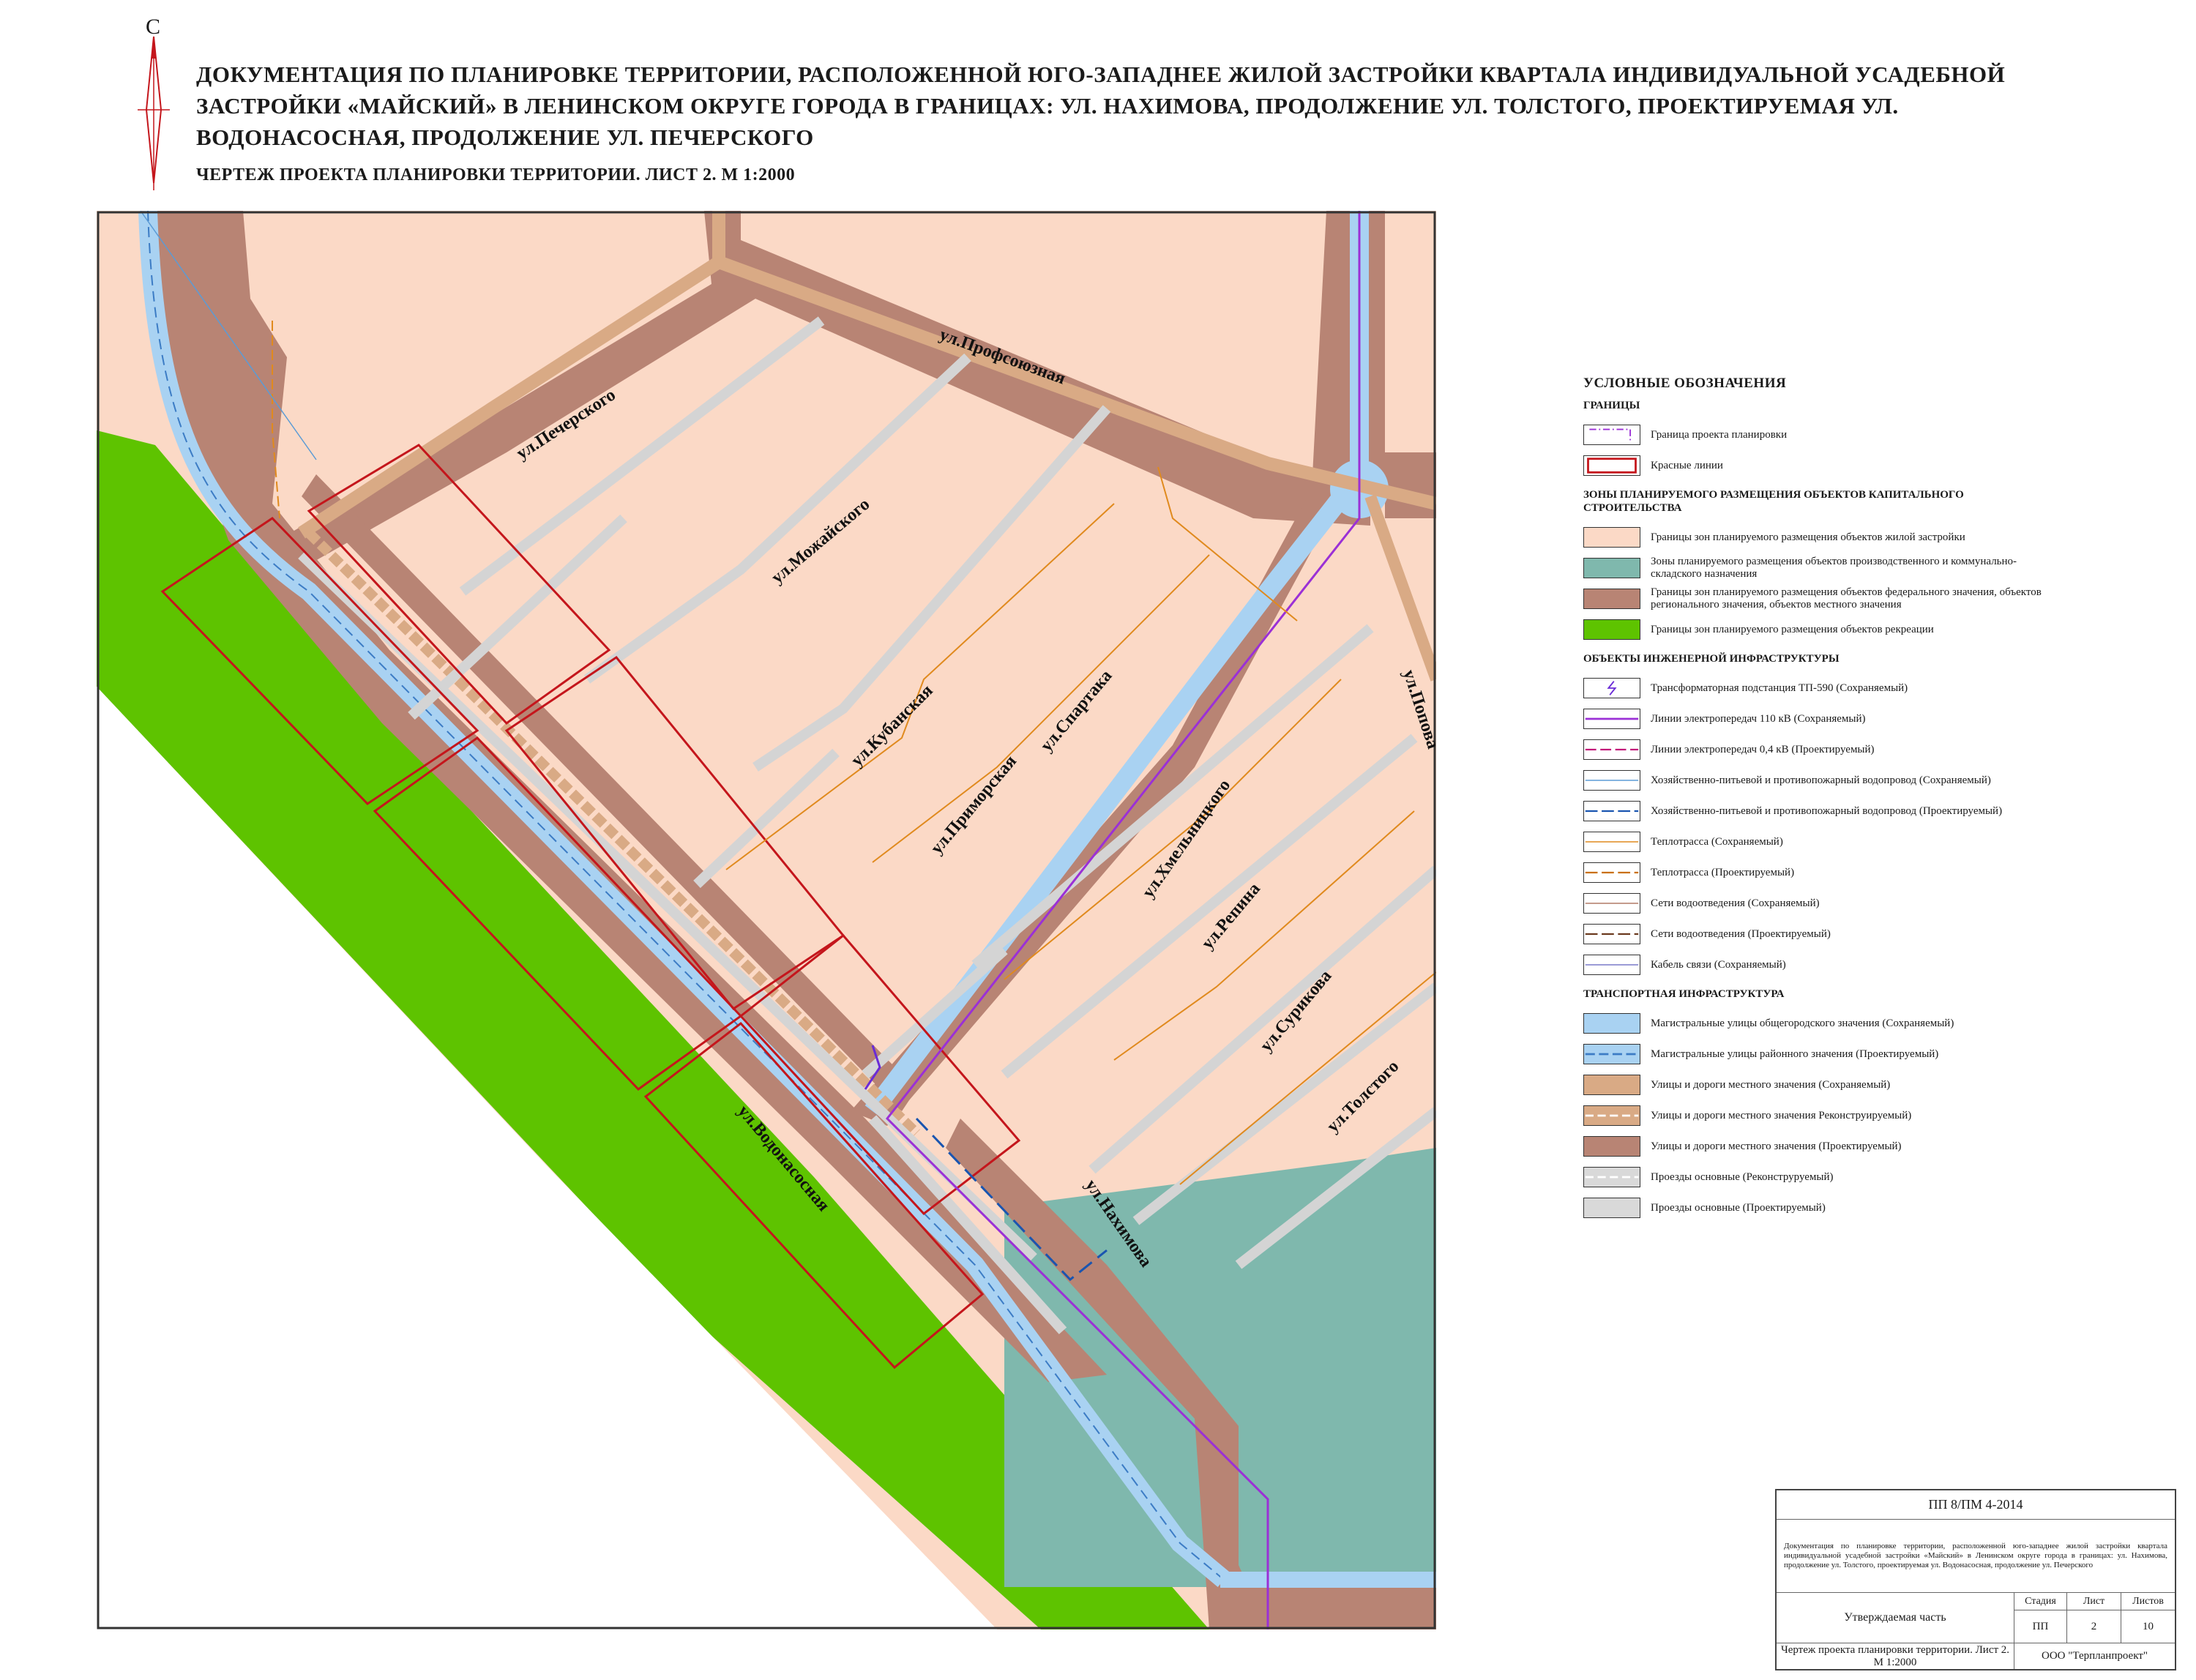 This screenshot has height=1680, width=2196. I want to click on legend-section-transport: ТРАНСПОРТНАЯ ИНФРАСТРУКТУРА, so click(1684, 994).